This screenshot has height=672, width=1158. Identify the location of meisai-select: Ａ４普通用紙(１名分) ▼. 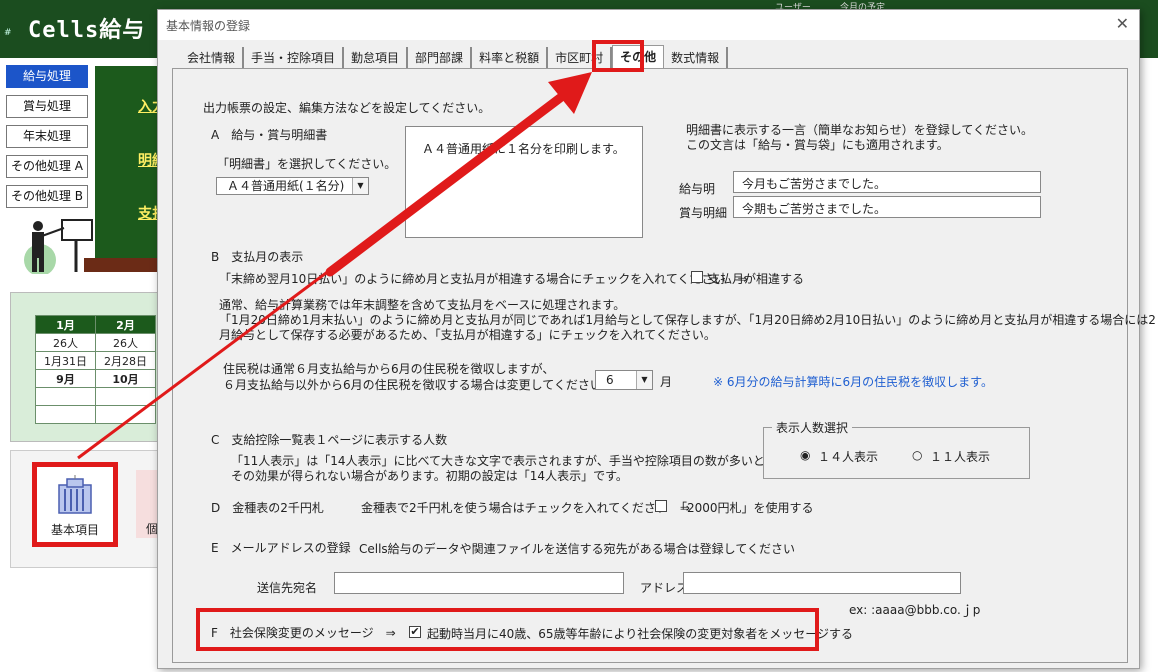
(292, 186).